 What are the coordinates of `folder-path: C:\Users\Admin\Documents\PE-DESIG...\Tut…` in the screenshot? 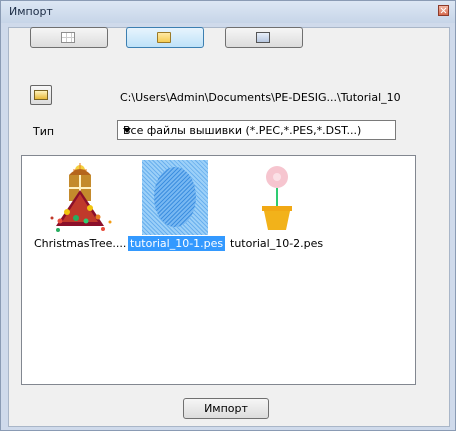 It's located at (260, 97).